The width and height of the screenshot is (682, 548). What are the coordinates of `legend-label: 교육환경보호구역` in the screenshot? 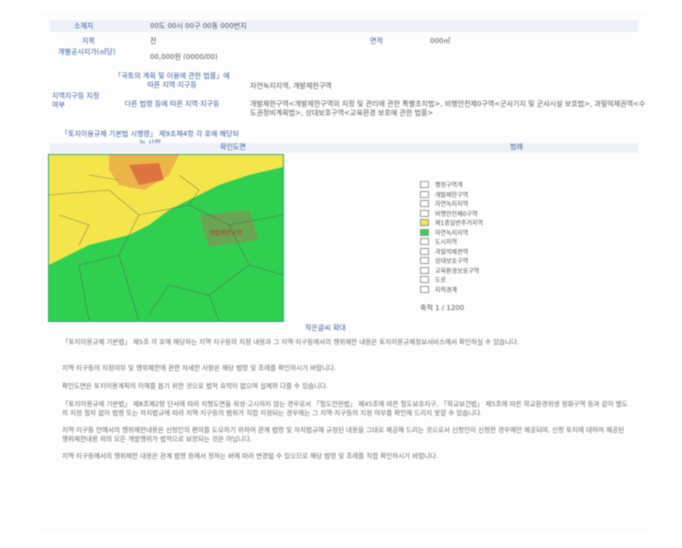 It's located at (457, 271).